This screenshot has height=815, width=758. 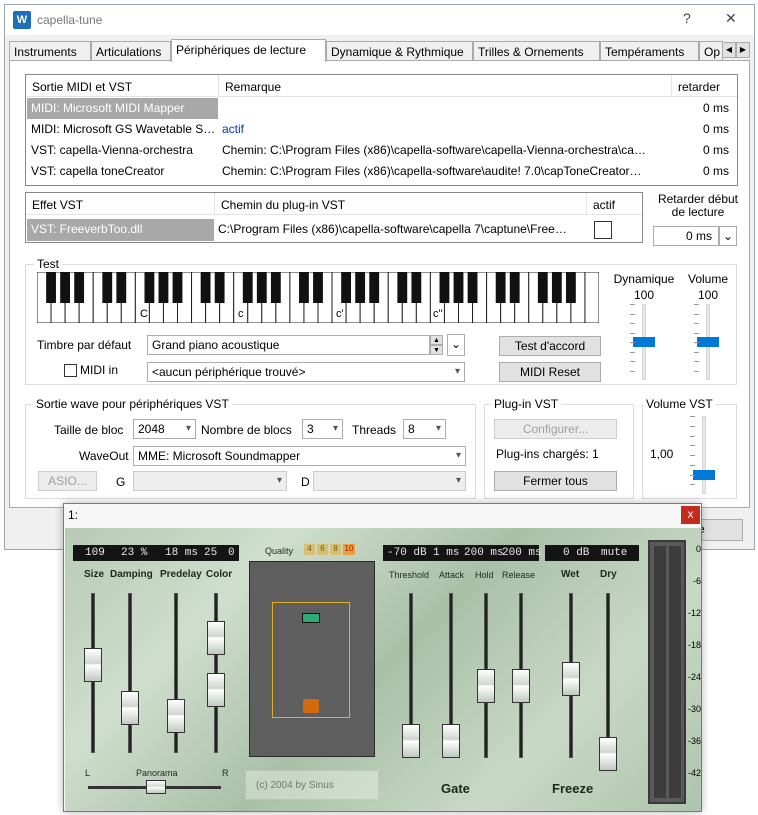 What do you see at coordinates (401, 204) in the screenshot?
I see `column-header-path: Chemin du plug-in VST` at bounding box center [401, 204].